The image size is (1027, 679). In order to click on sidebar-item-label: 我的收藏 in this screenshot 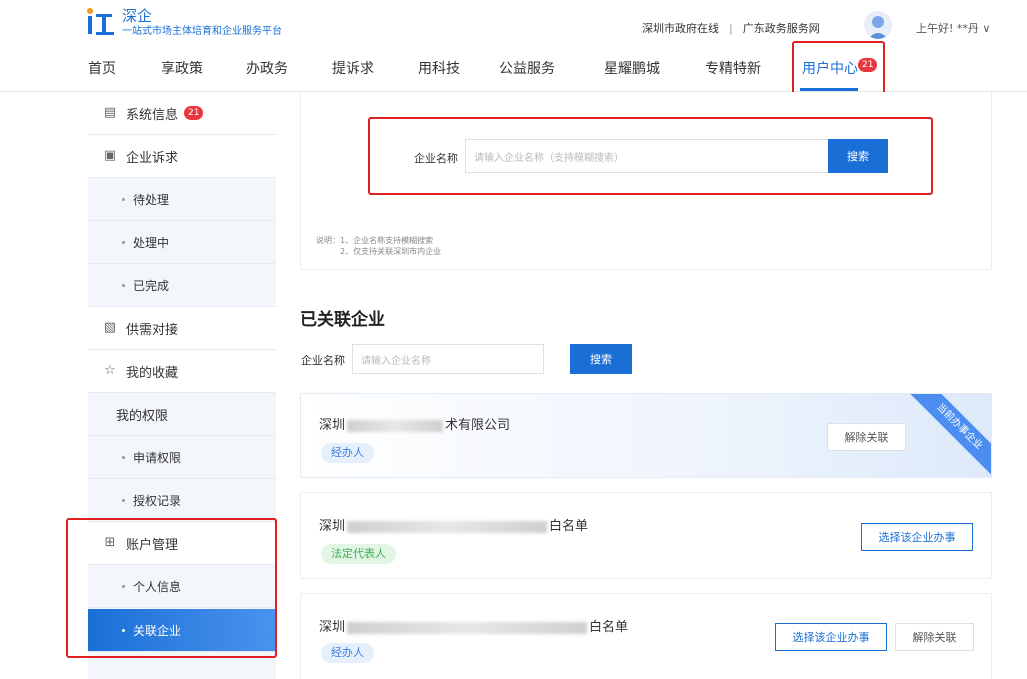, I will do `click(152, 373)`.